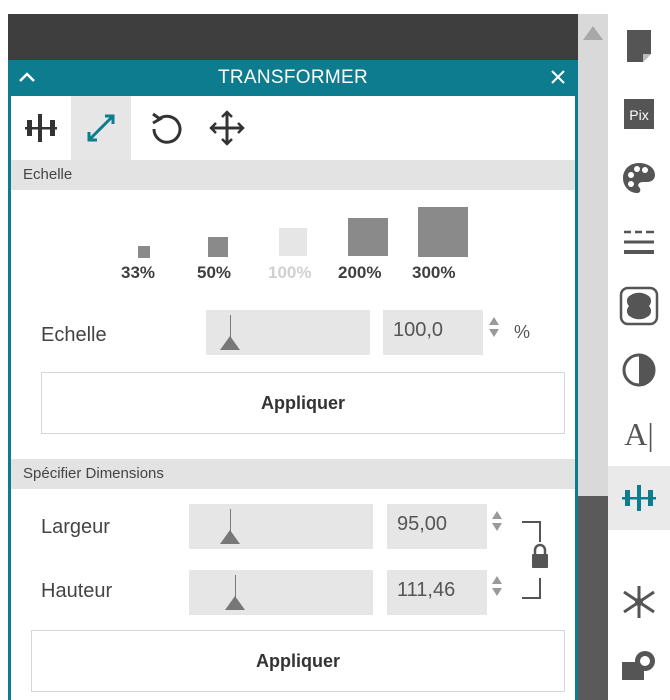  I want to click on height-label: Hauteur, so click(77, 591).